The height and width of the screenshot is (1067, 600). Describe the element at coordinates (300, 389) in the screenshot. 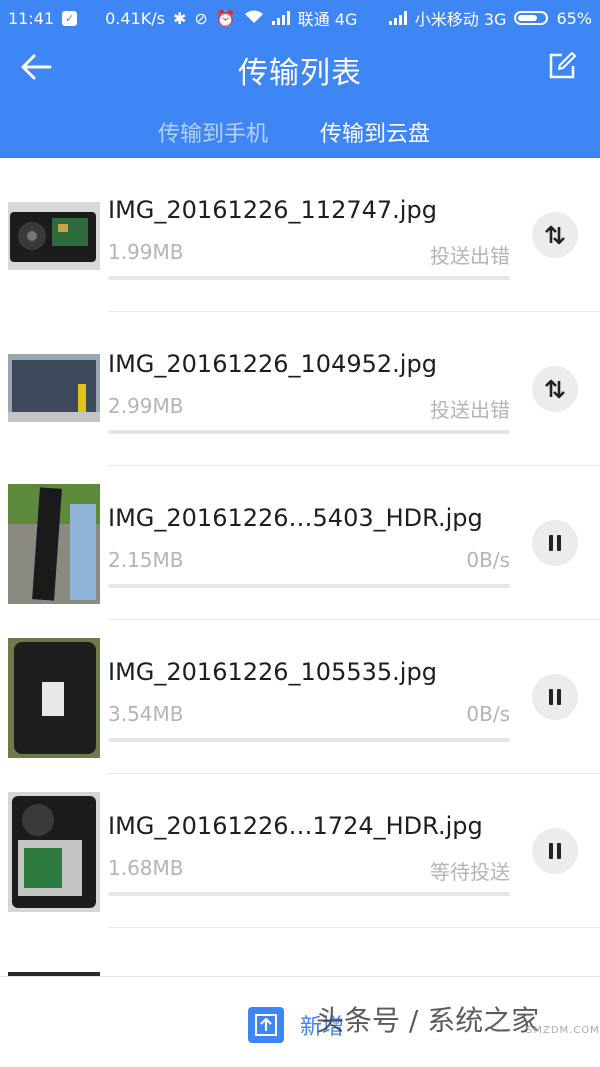

I see `list-item: IMG_20161226_104952.jpg 2.99MB 投送出错` at that location.